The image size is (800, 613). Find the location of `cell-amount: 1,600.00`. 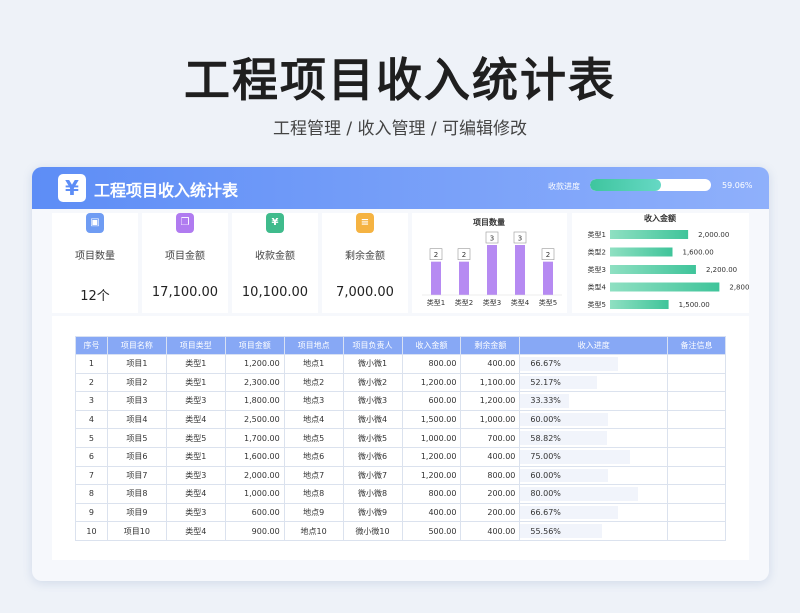

cell-amount: 1,600.00 is located at coordinates (254, 456).